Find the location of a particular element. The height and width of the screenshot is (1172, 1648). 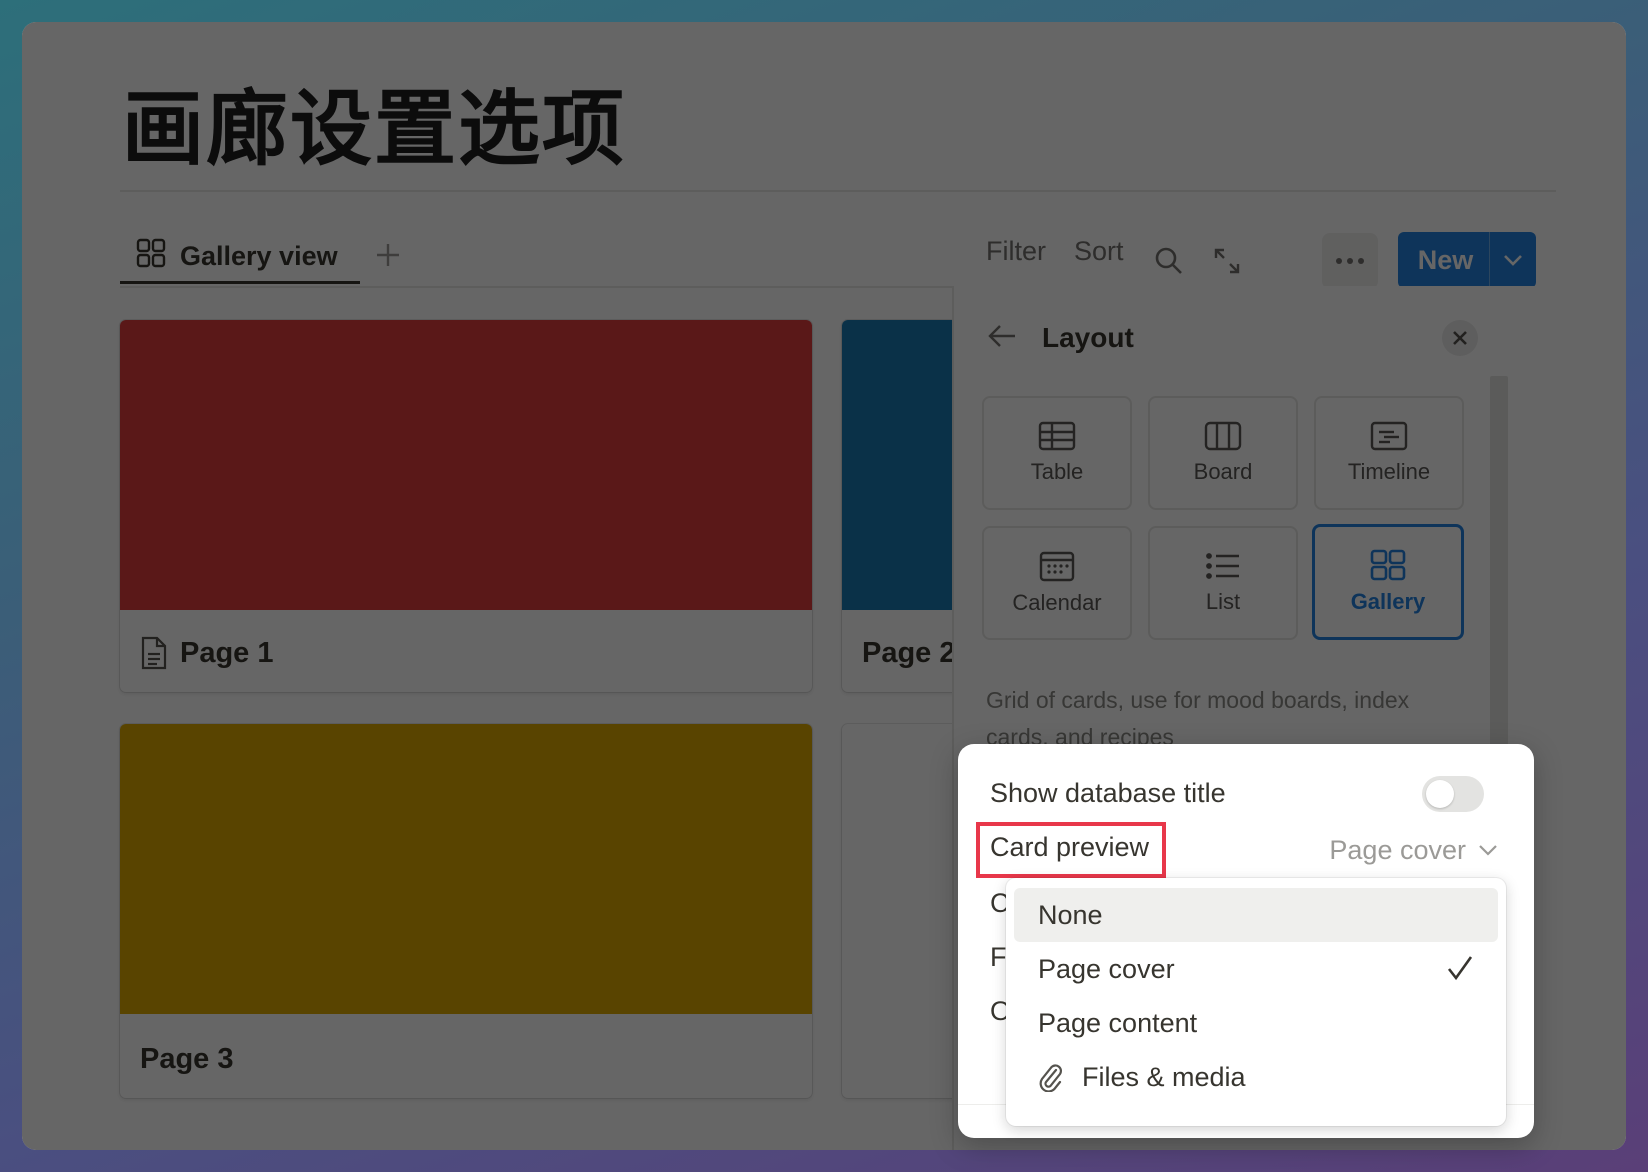

layout-option-label: Gallery is located at coordinates (1388, 601).